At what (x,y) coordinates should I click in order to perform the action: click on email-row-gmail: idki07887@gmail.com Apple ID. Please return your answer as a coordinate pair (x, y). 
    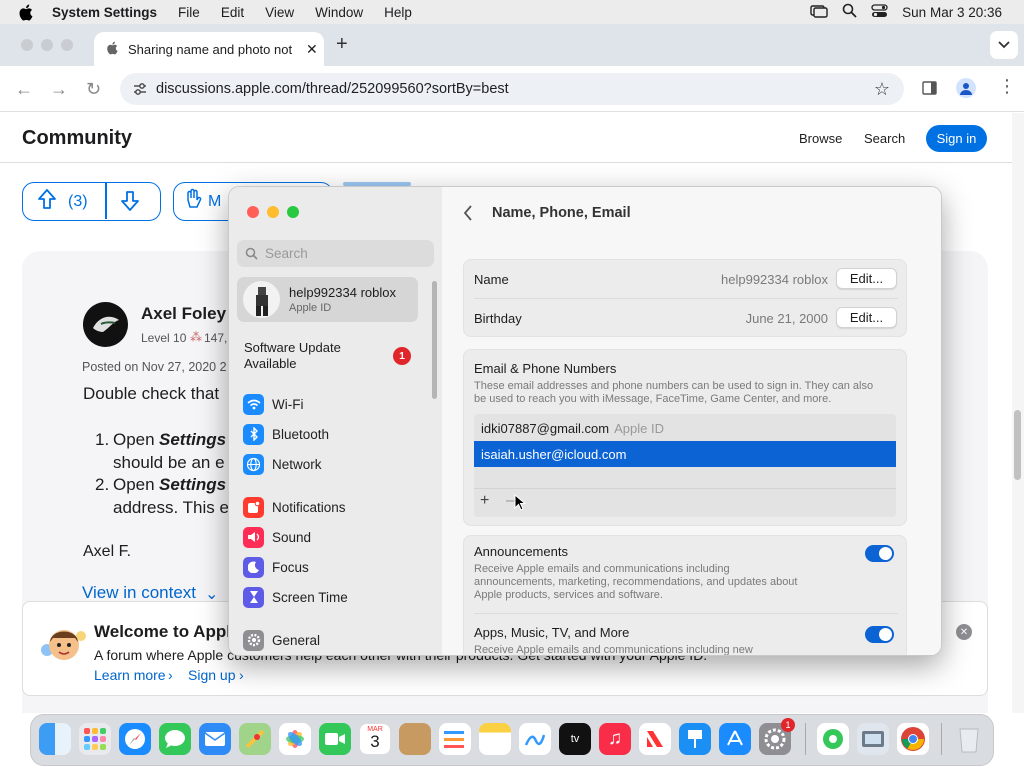
    Looking at the image, I should click on (685, 428).